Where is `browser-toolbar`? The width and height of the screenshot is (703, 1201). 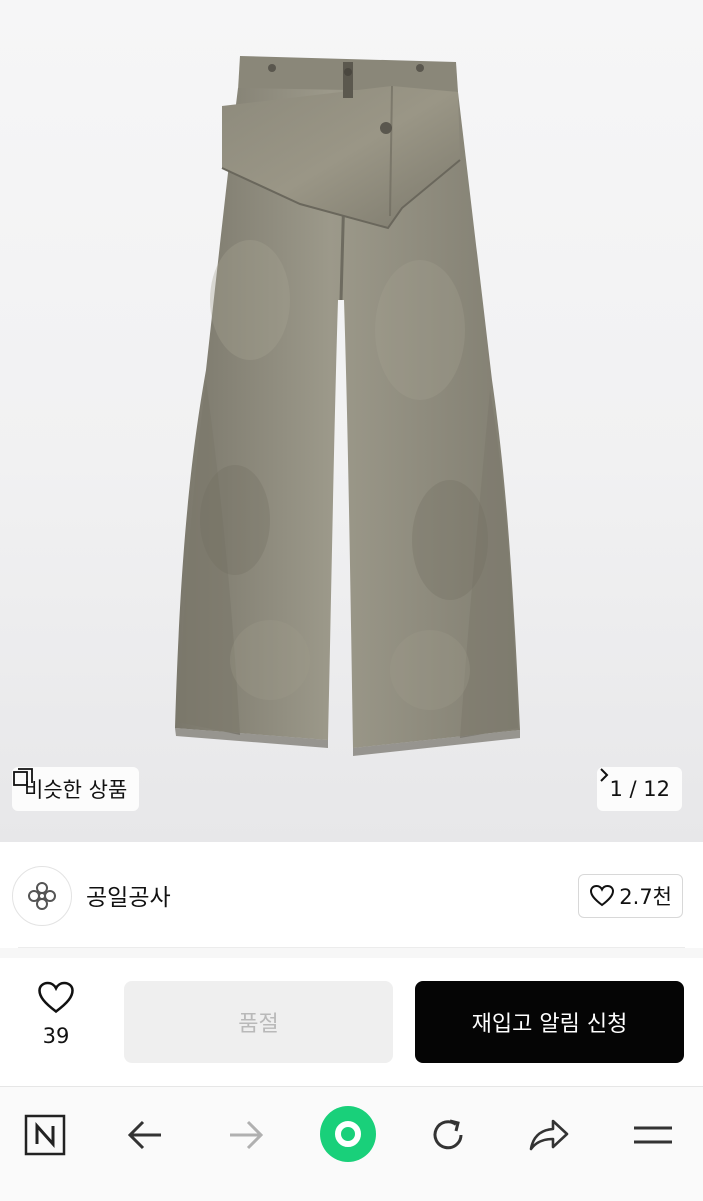 browser-toolbar is located at coordinates (351, 1143).